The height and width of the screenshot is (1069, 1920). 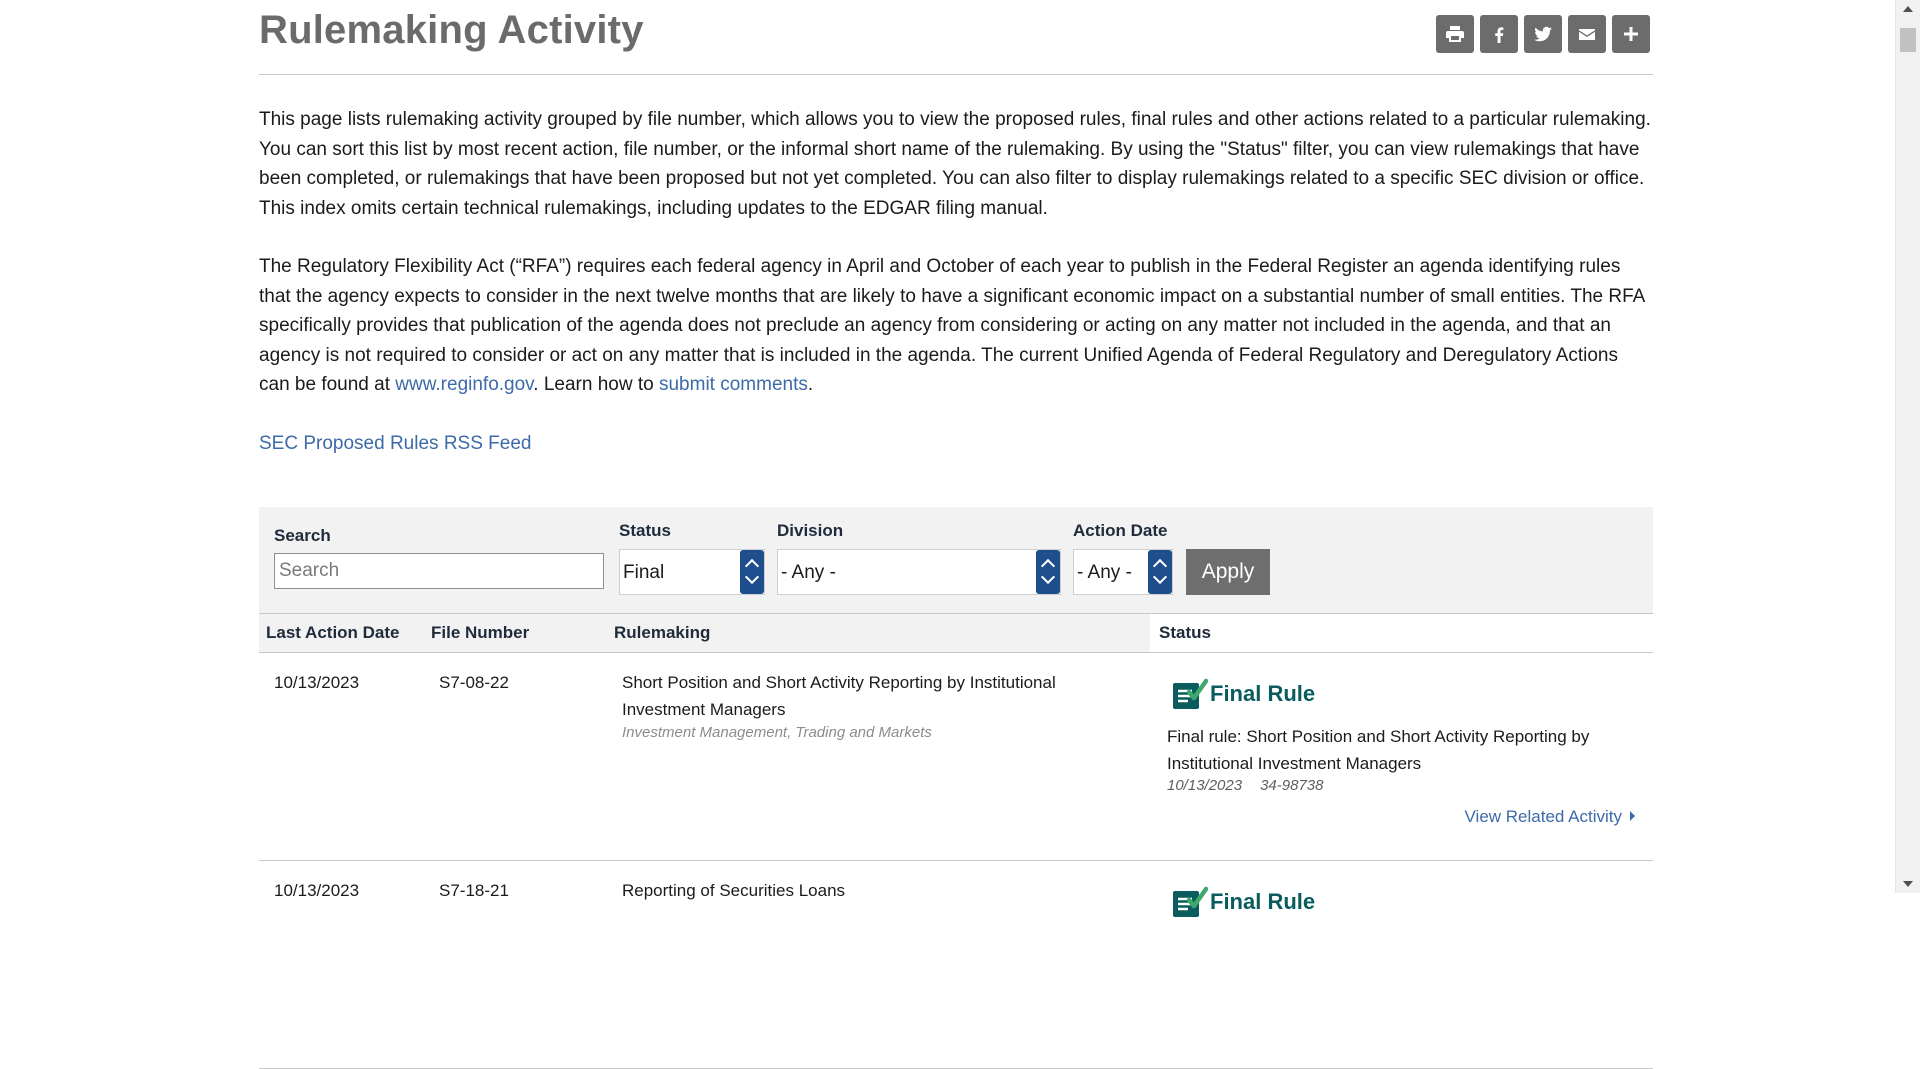 What do you see at coordinates (1205, 785) in the screenshot?
I see `status-date: 10/13/2023` at bounding box center [1205, 785].